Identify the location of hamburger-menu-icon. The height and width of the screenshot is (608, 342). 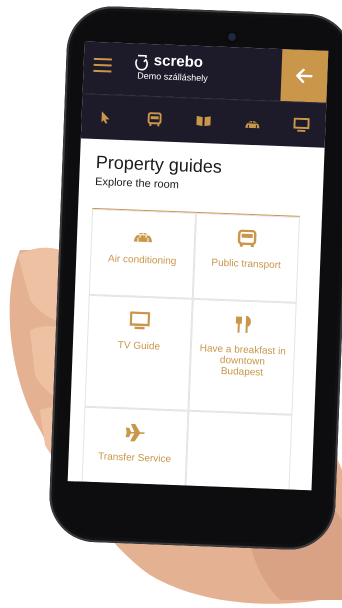
(102, 65).